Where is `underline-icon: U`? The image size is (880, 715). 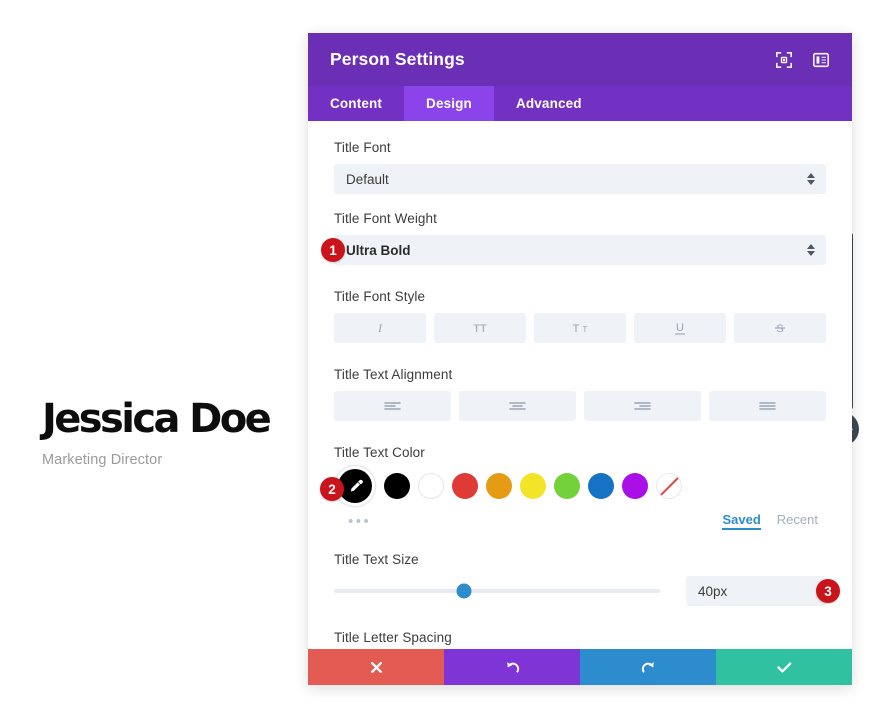 underline-icon: U is located at coordinates (680, 328).